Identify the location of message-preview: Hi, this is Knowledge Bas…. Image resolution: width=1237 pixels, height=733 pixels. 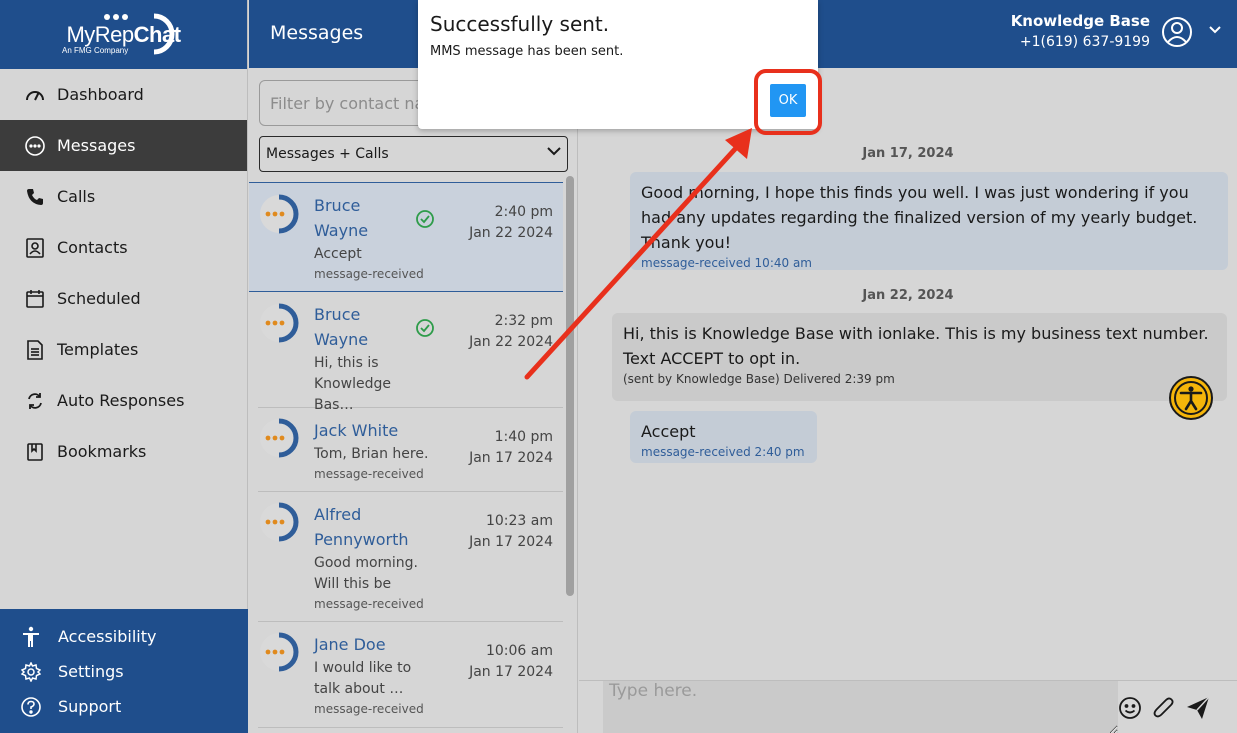
(352, 384).